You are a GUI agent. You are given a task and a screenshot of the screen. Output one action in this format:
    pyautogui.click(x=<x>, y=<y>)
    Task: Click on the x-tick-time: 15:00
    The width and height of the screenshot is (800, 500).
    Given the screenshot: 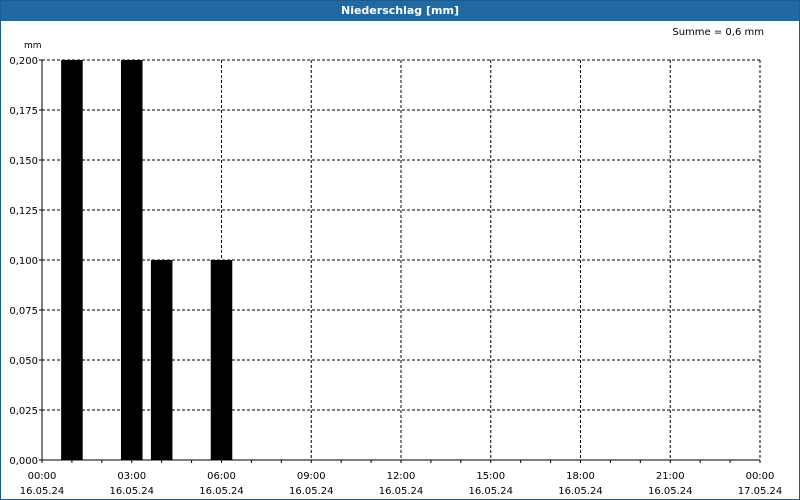 What is the action you would take?
    pyautogui.click(x=490, y=476)
    